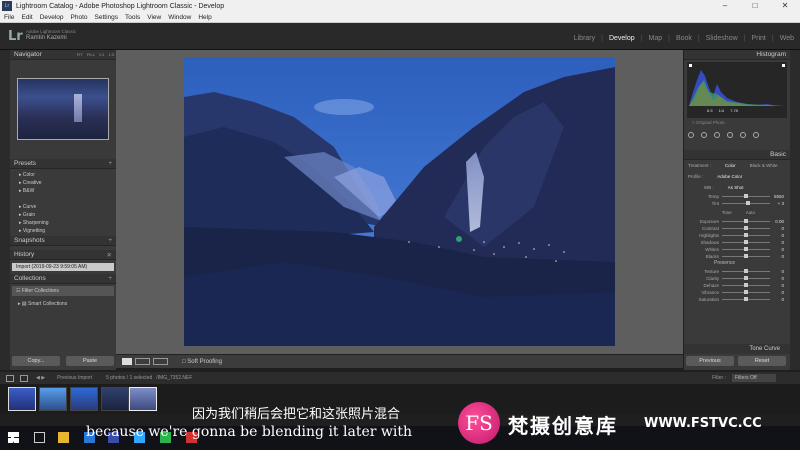 This screenshot has height=450, width=800. I want to click on task-view-icon, so click(39, 437).